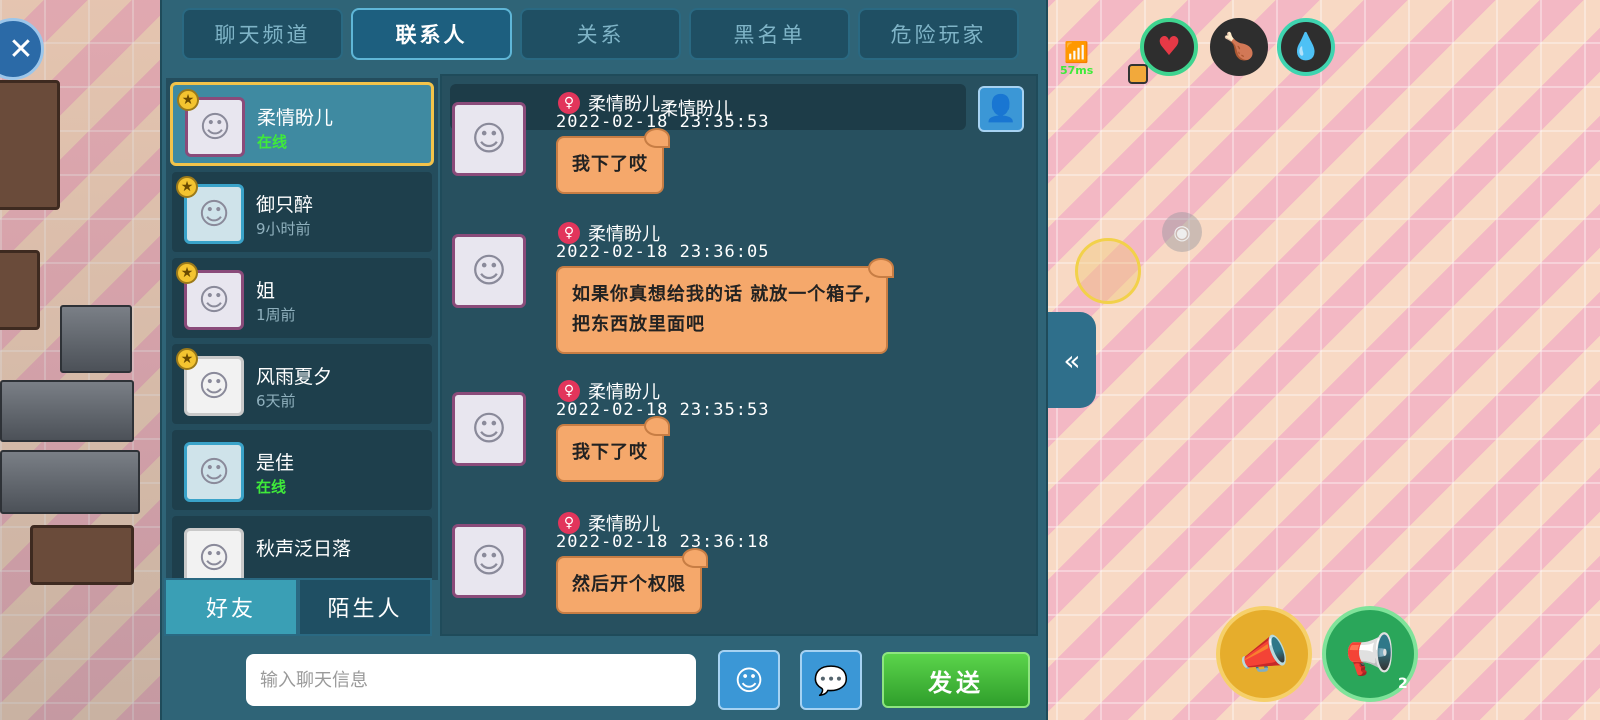 The width and height of the screenshot is (1600, 720). Describe the element at coordinates (285, 205) in the screenshot. I see `contact-name: 御只醉` at that location.